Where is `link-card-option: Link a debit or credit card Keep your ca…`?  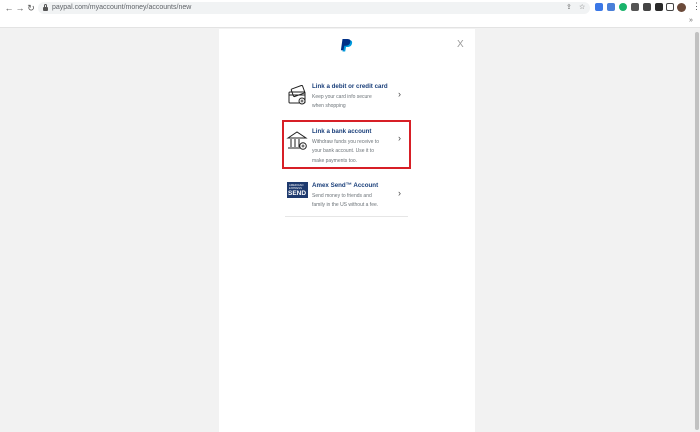 link-card-option: Link a debit or credit card Keep your ca… is located at coordinates (347, 97).